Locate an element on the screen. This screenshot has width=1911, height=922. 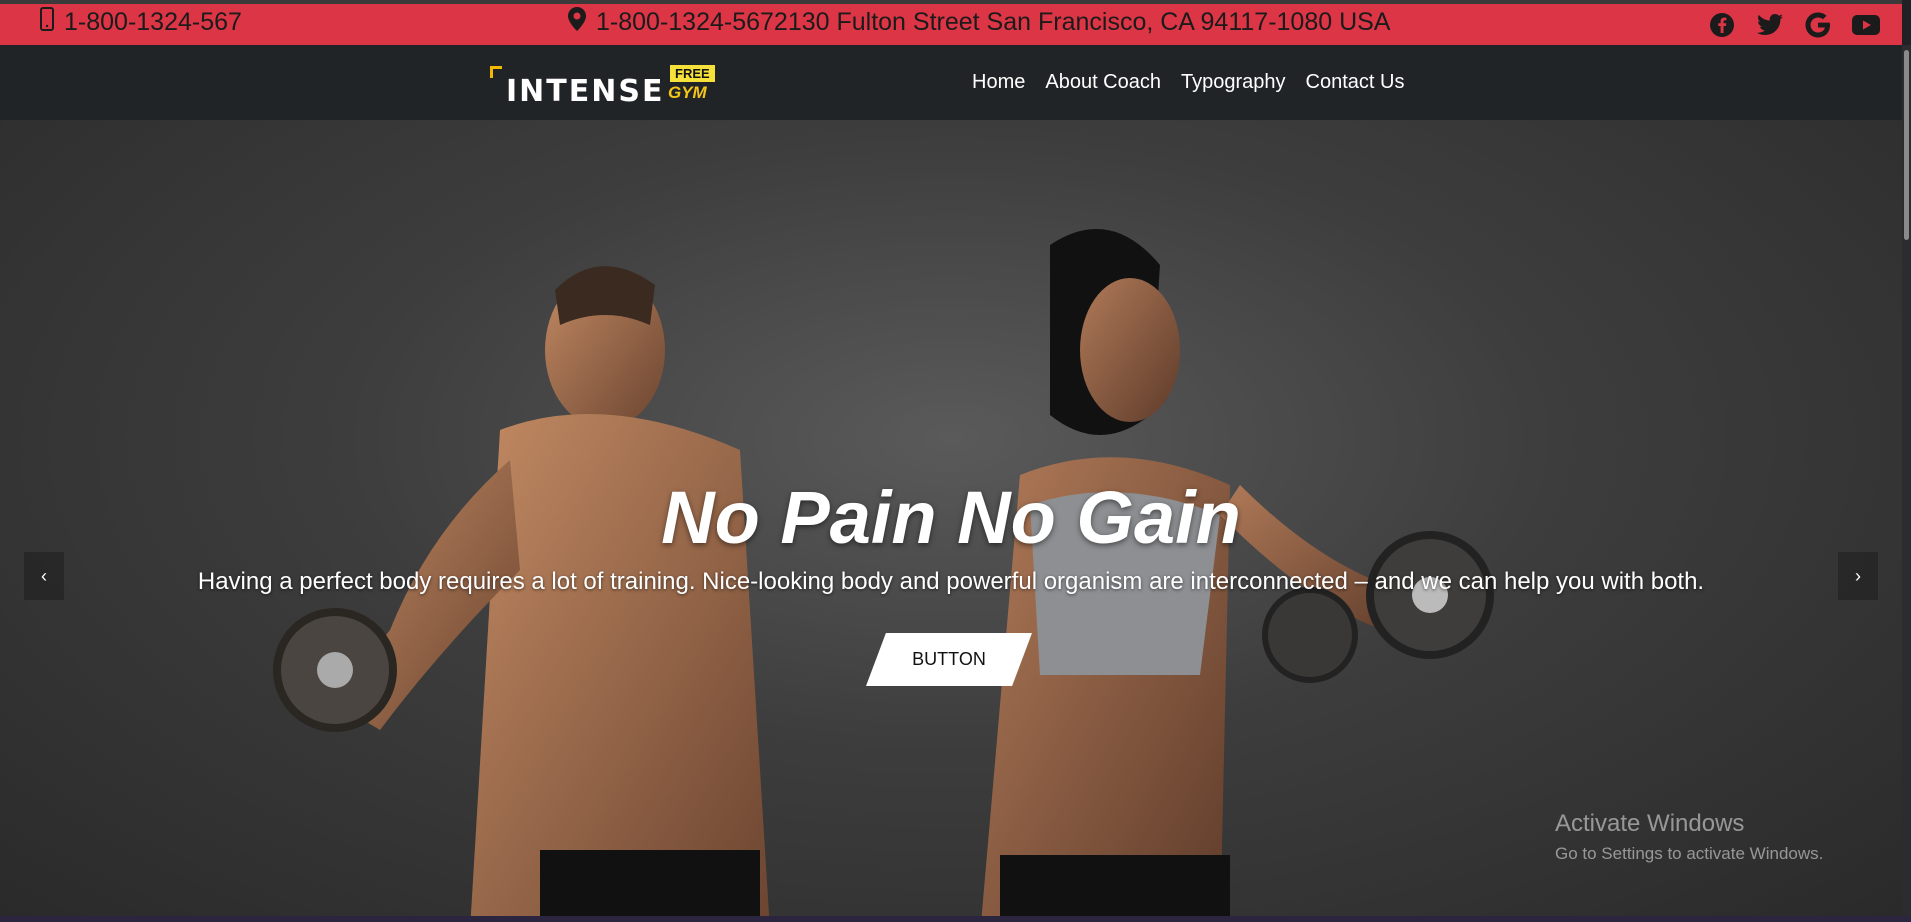
nav-item-about-coach: About Coach is located at coordinates (1103, 82).